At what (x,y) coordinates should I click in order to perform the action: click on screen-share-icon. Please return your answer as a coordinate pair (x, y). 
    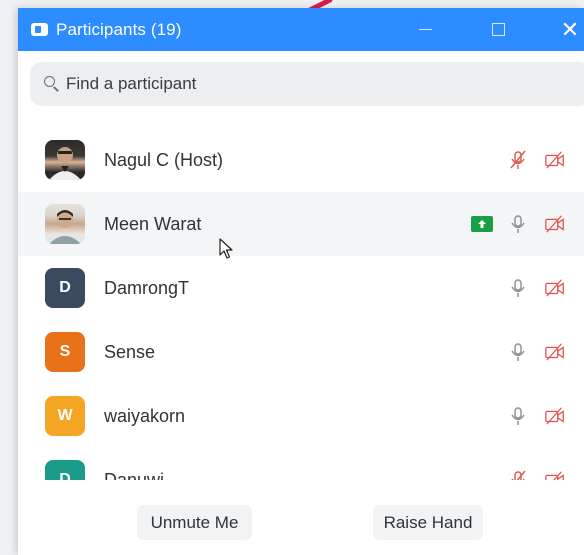
    Looking at the image, I should click on (482, 224).